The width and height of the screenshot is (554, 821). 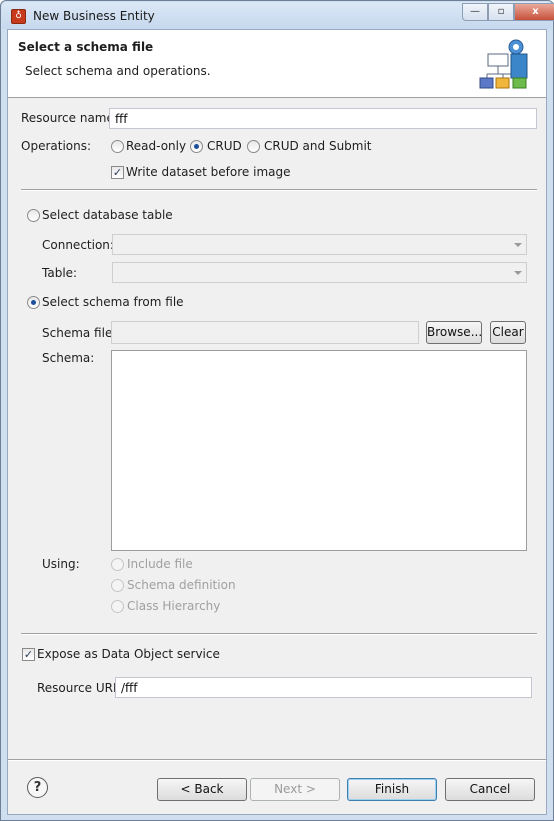 I want to click on write-dataset-label: Write dataset before image, so click(x=208, y=172).